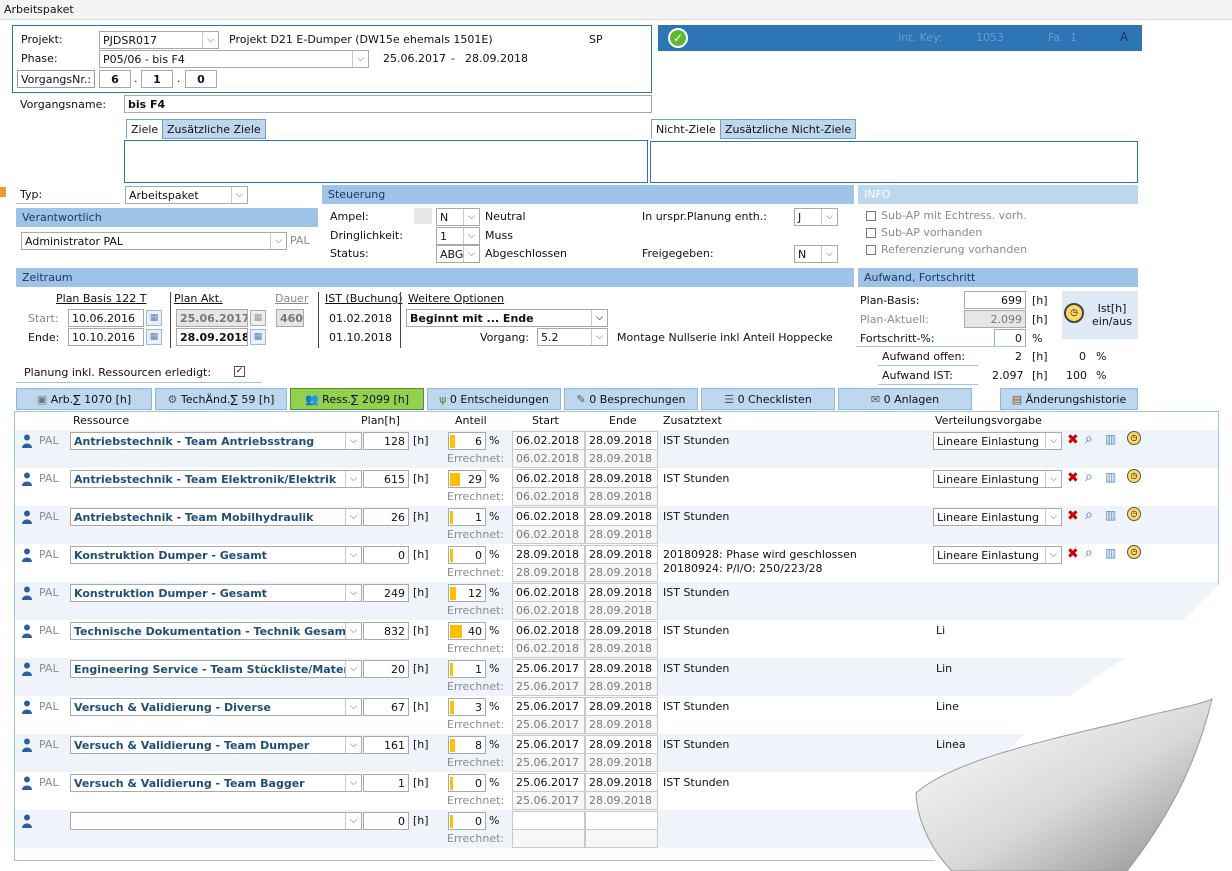  Describe the element at coordinates (216, 441) in the screenshot. I see `resource-combo: Antriebstechnik - Team Antriebsstrang ⌵` at that location.